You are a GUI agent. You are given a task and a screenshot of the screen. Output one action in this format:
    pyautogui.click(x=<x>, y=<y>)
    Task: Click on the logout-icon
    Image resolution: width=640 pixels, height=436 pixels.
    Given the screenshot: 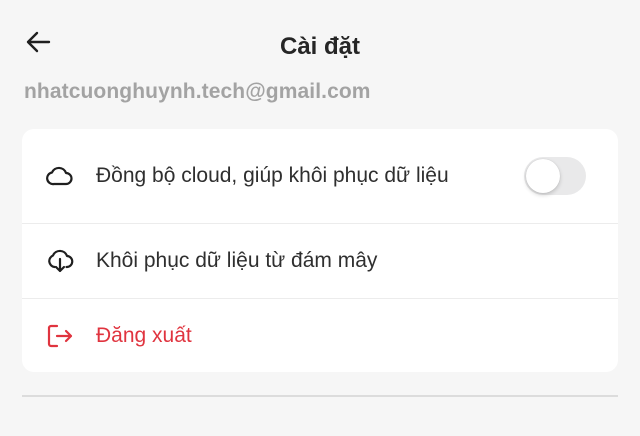 What is the action you would take?
    pyautogui.click(x=60, y=336)
    